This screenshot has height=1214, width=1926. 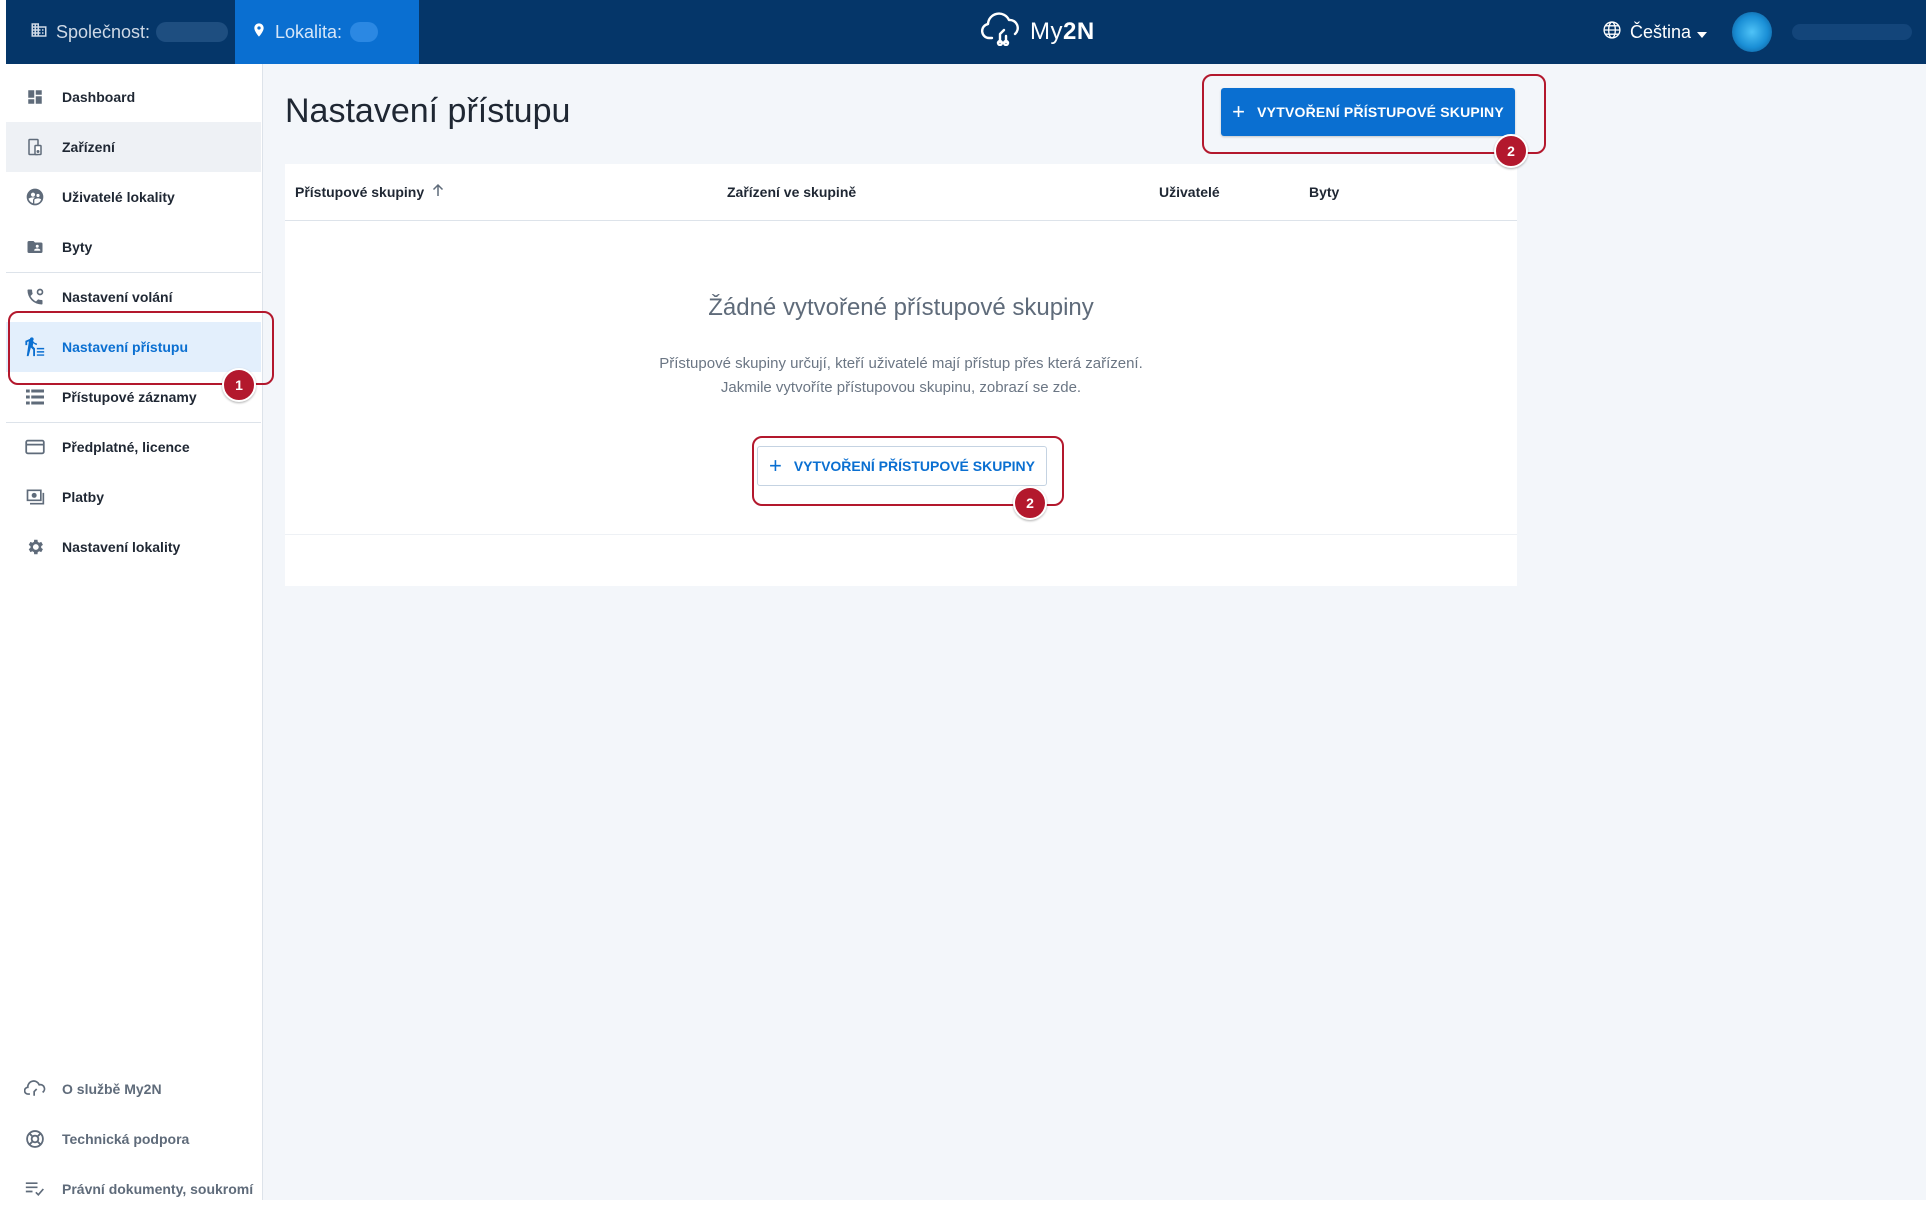 I want to click on sidebar-item-location-settings: Nastavení lokality, so click(x=133, y=547).